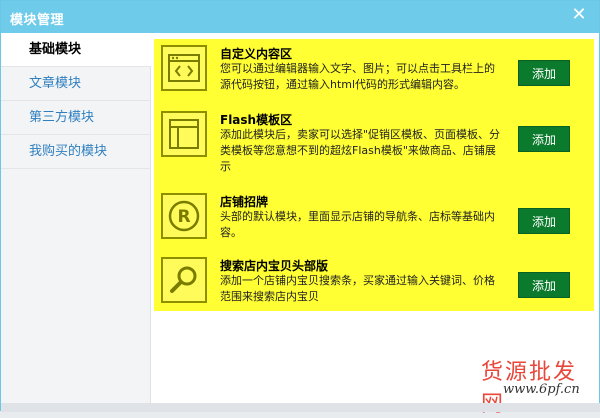 This screenshot has height=418, width=600. I want to click on registered-sign-icon: R, so click(184, 216).